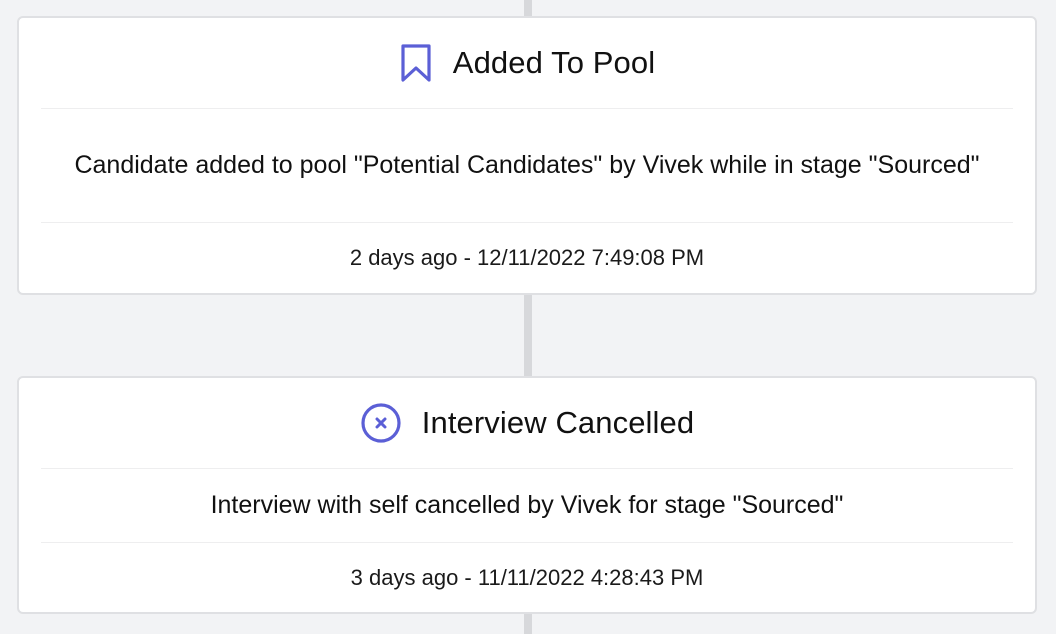 This screenshot has width=1056, height=634. Describe the element at coordinates (527, 257) in the screenshot. I see `event-timestamp: 2 days ago - 12/11/2022 7:49:08 PM` at that location.